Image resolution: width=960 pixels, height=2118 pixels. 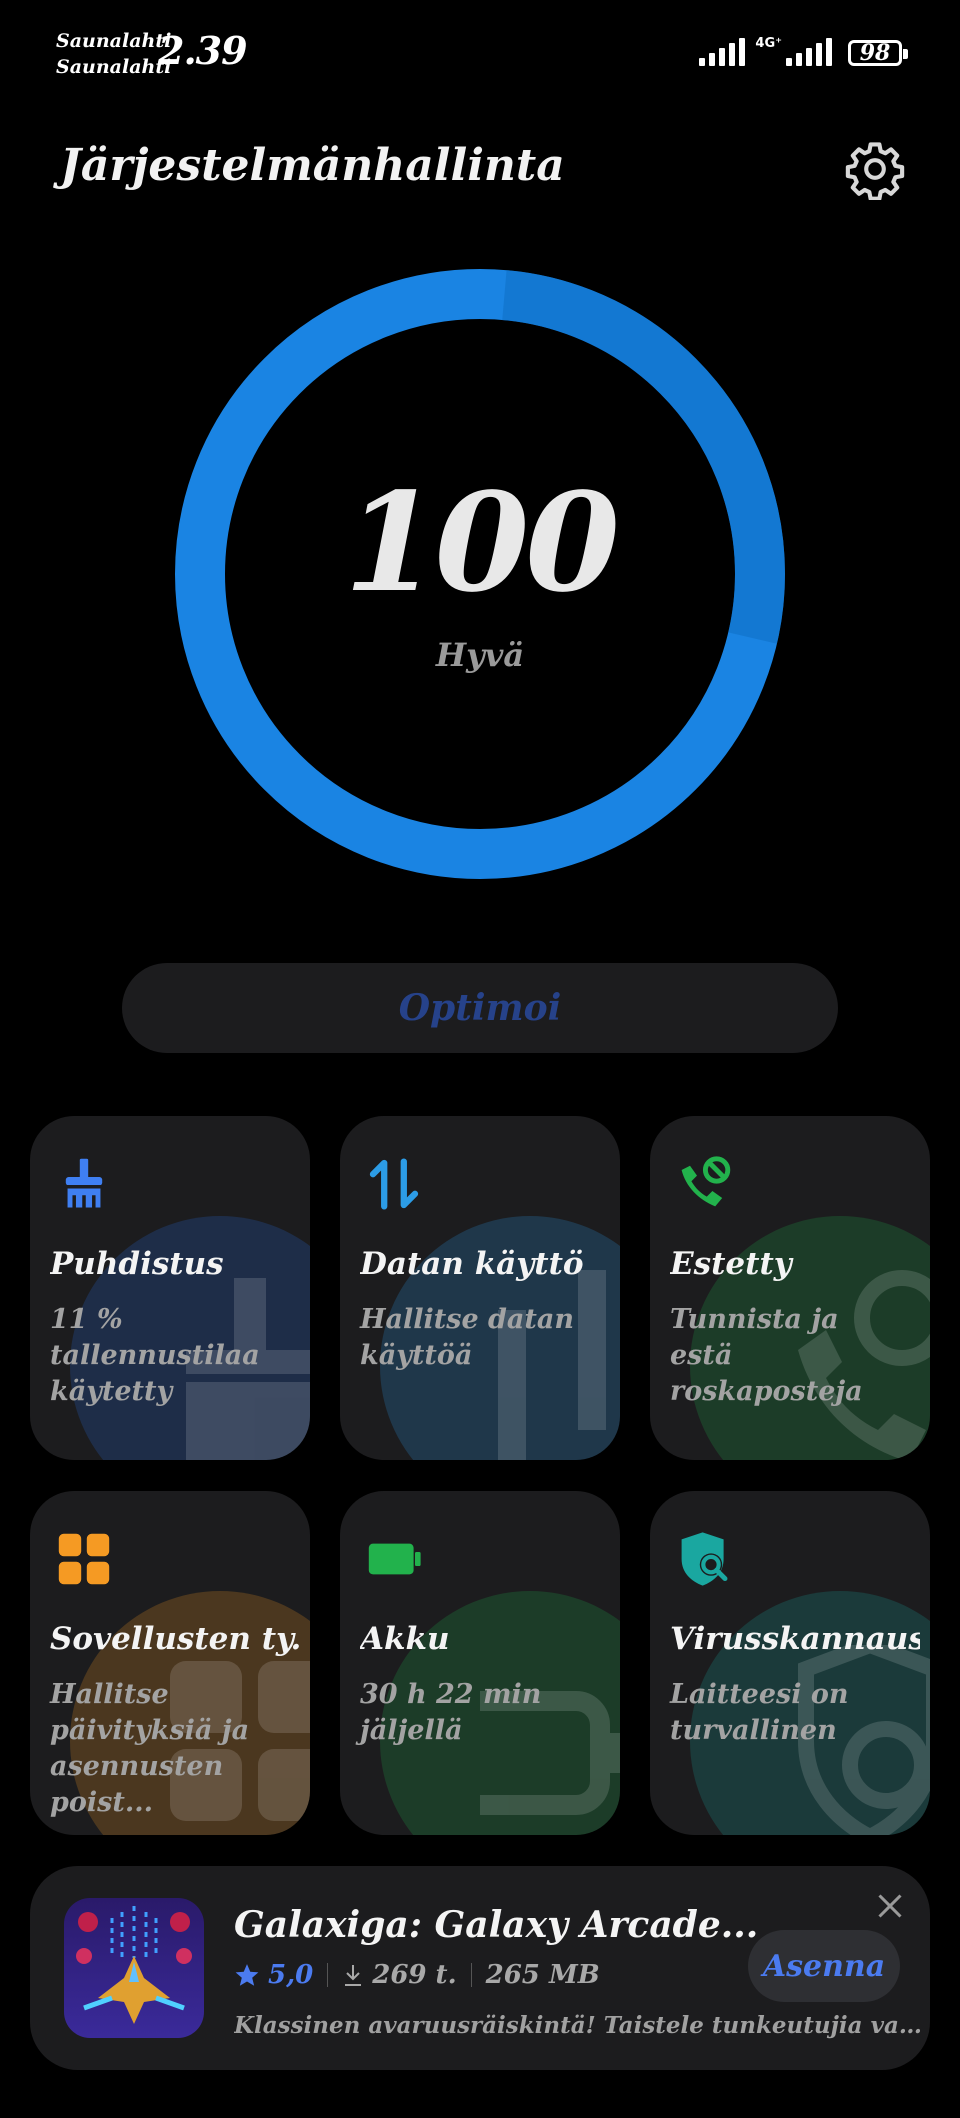 I want to click on tile-battery: Akku 30 h 22 min jäljellä, so click(x=480, y=1663).